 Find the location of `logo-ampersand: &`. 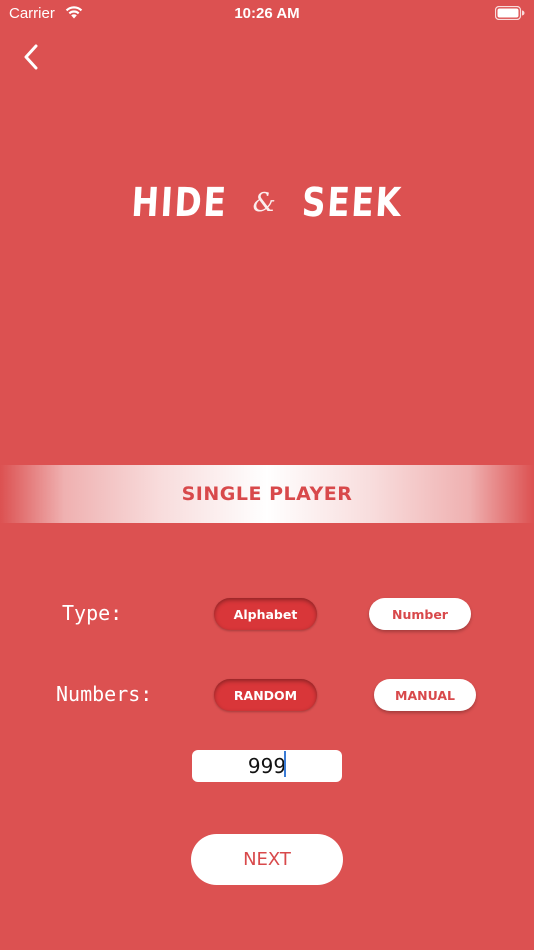

logo-ampersand: & is located at coordinates (264, 203).